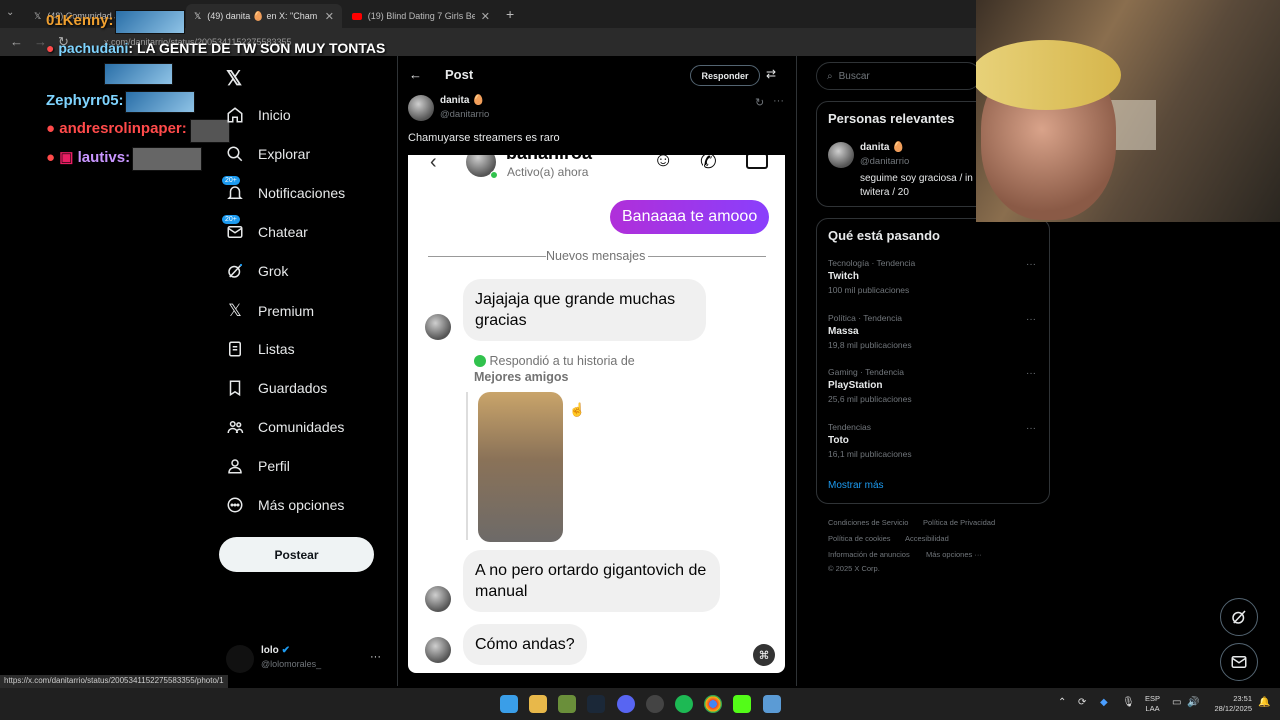 The image size is (1280, 720). I want to click on nav-label: Listas, so click(276, 349).